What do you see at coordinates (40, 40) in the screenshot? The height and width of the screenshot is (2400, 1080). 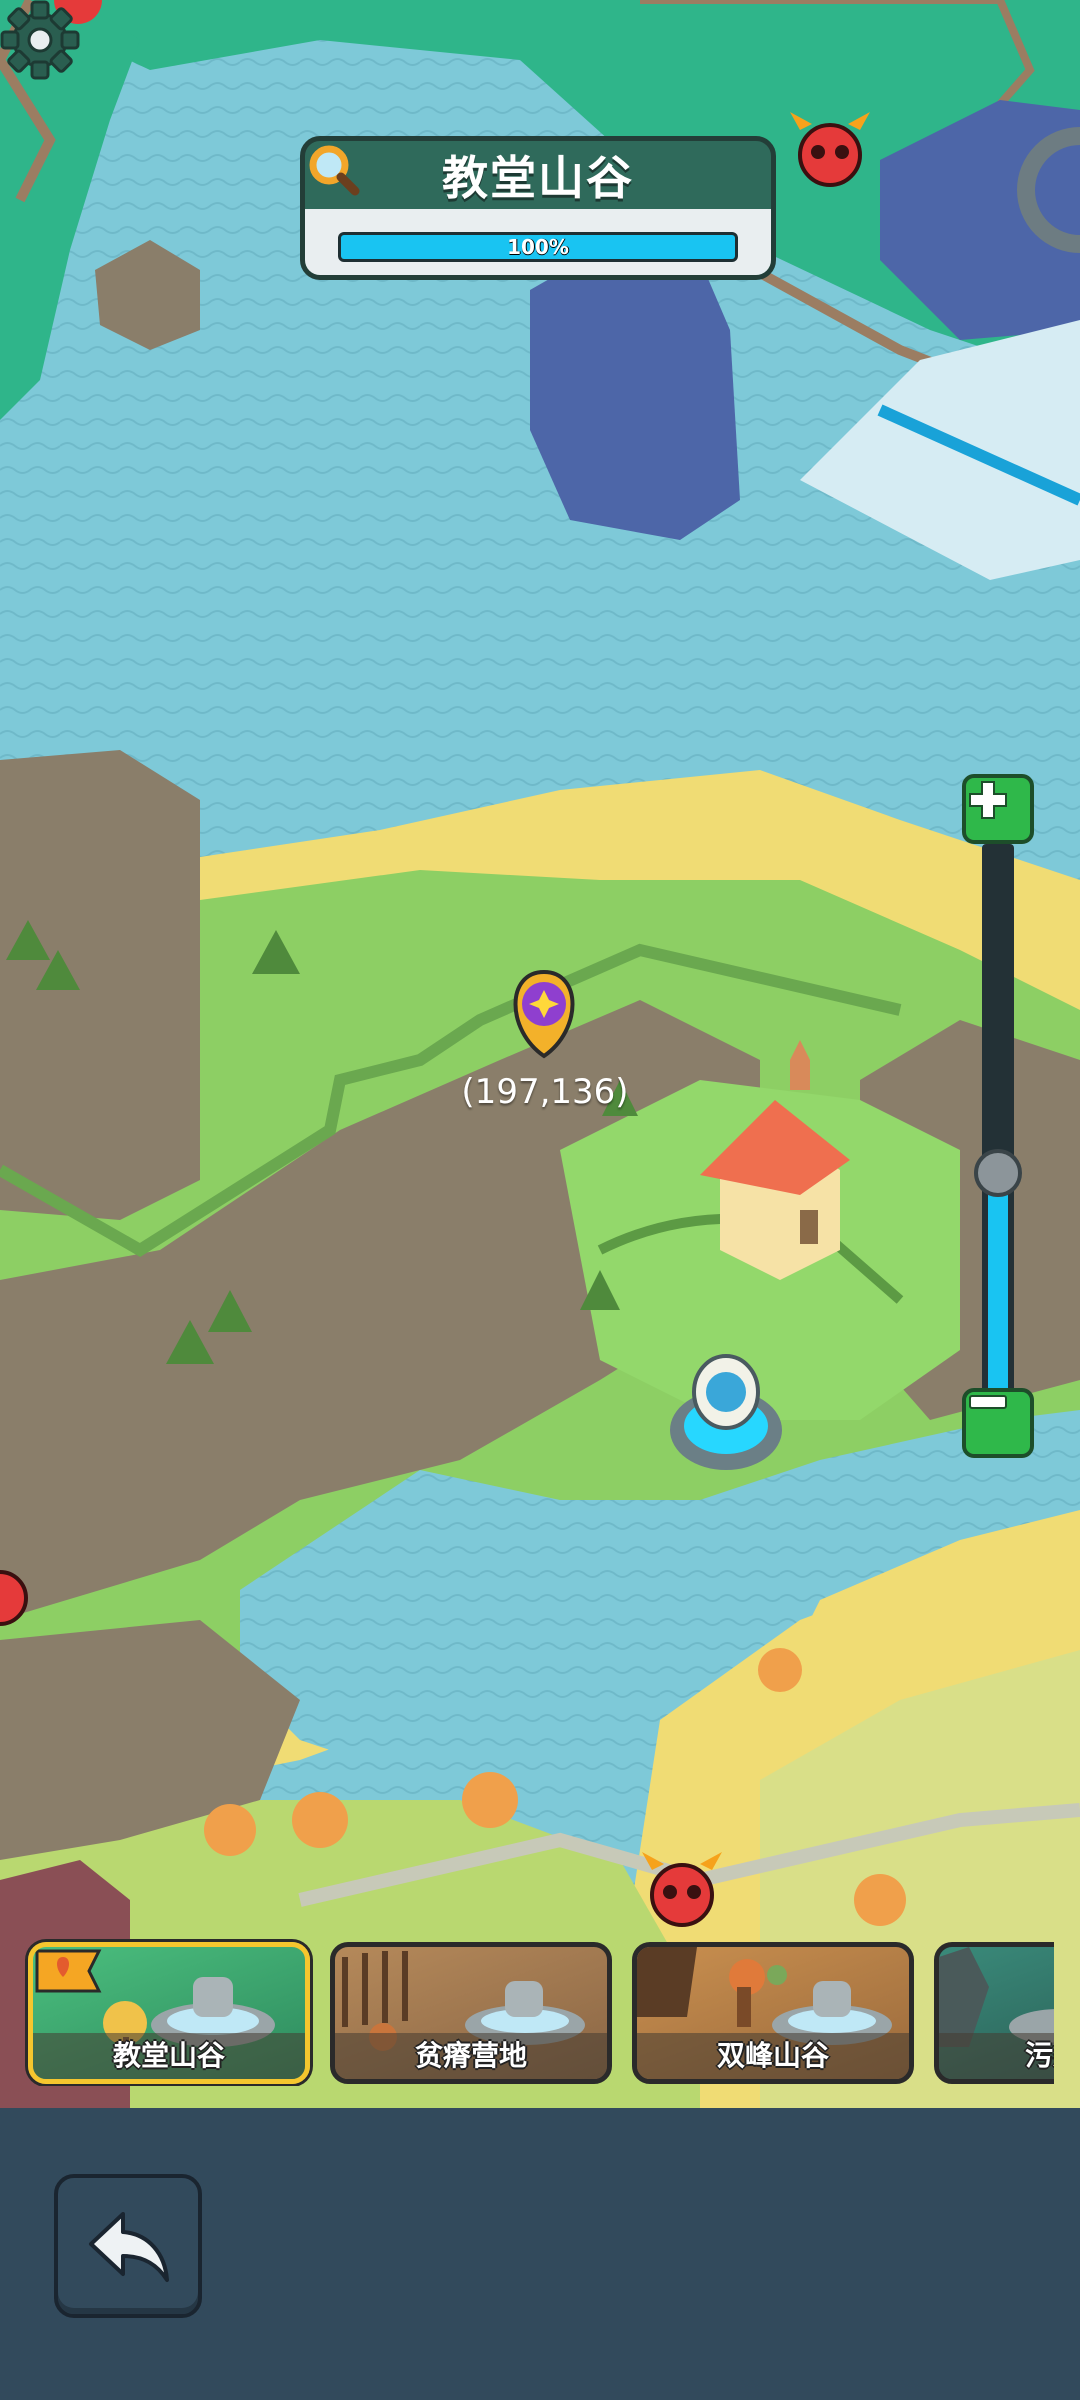 I see `gear-icon` at bounding box center [40, 40].